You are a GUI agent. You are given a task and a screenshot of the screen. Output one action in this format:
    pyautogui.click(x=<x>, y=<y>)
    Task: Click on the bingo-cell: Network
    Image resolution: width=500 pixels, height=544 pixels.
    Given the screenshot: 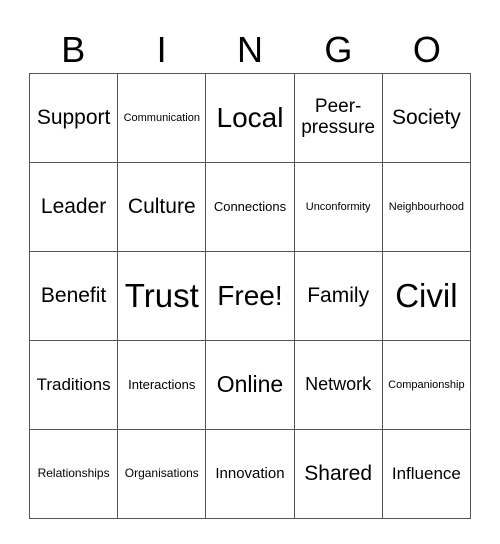 What is the action you would take?
    pyautogui.click(x=338, y=385)
    